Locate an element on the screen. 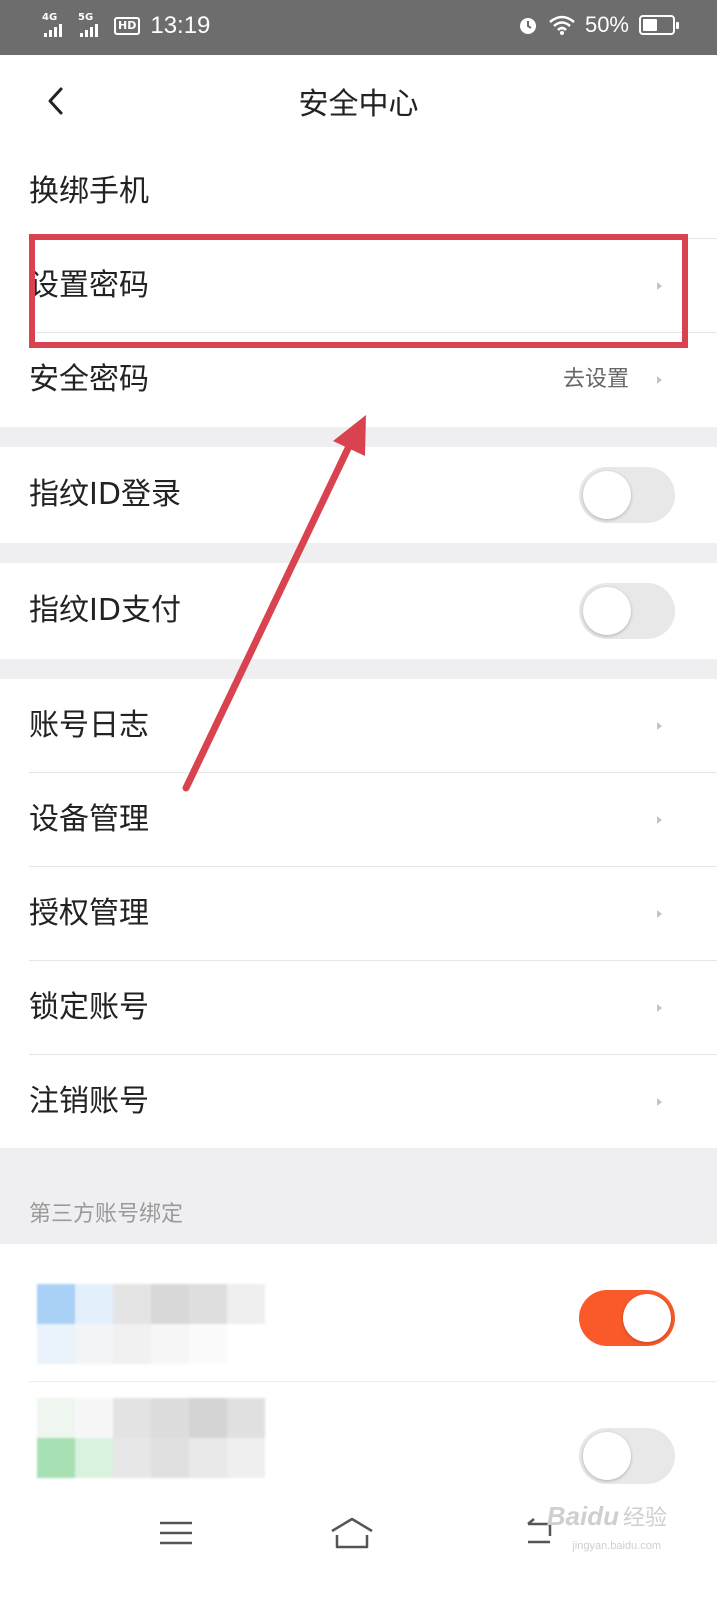  network-type-label: 4G is located at coordinates (50, 17).